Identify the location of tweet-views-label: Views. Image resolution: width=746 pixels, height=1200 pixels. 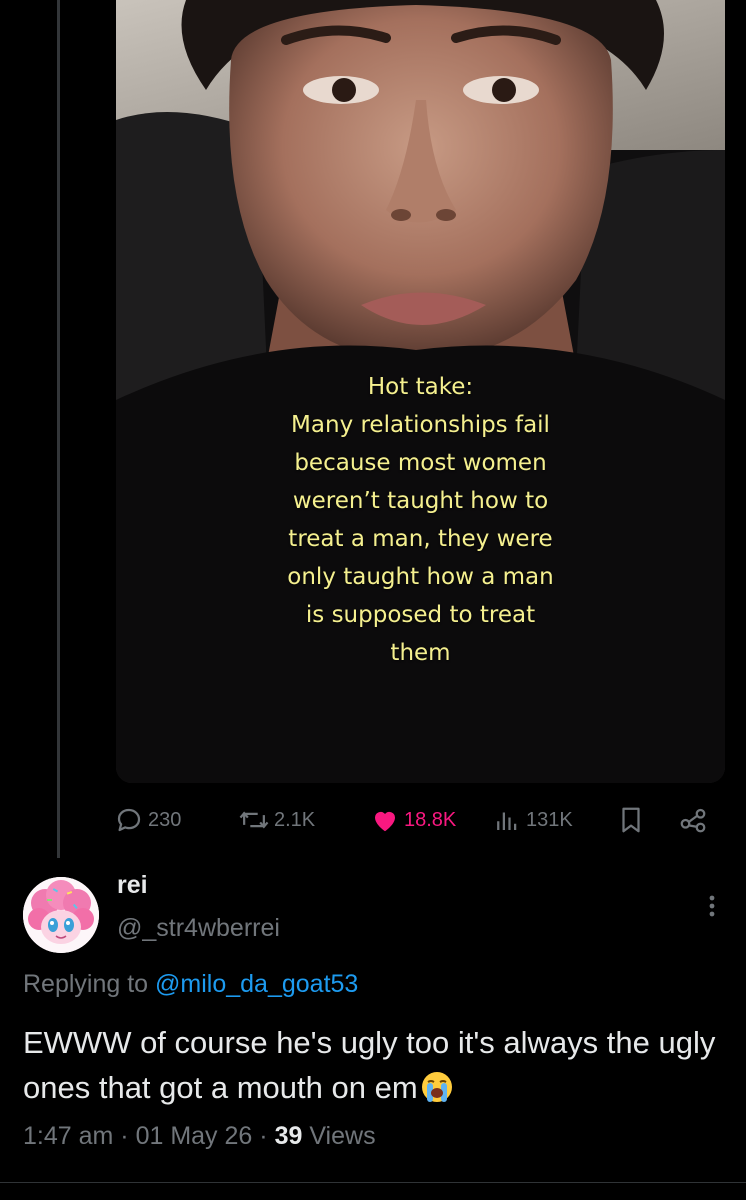
(342, 1136).